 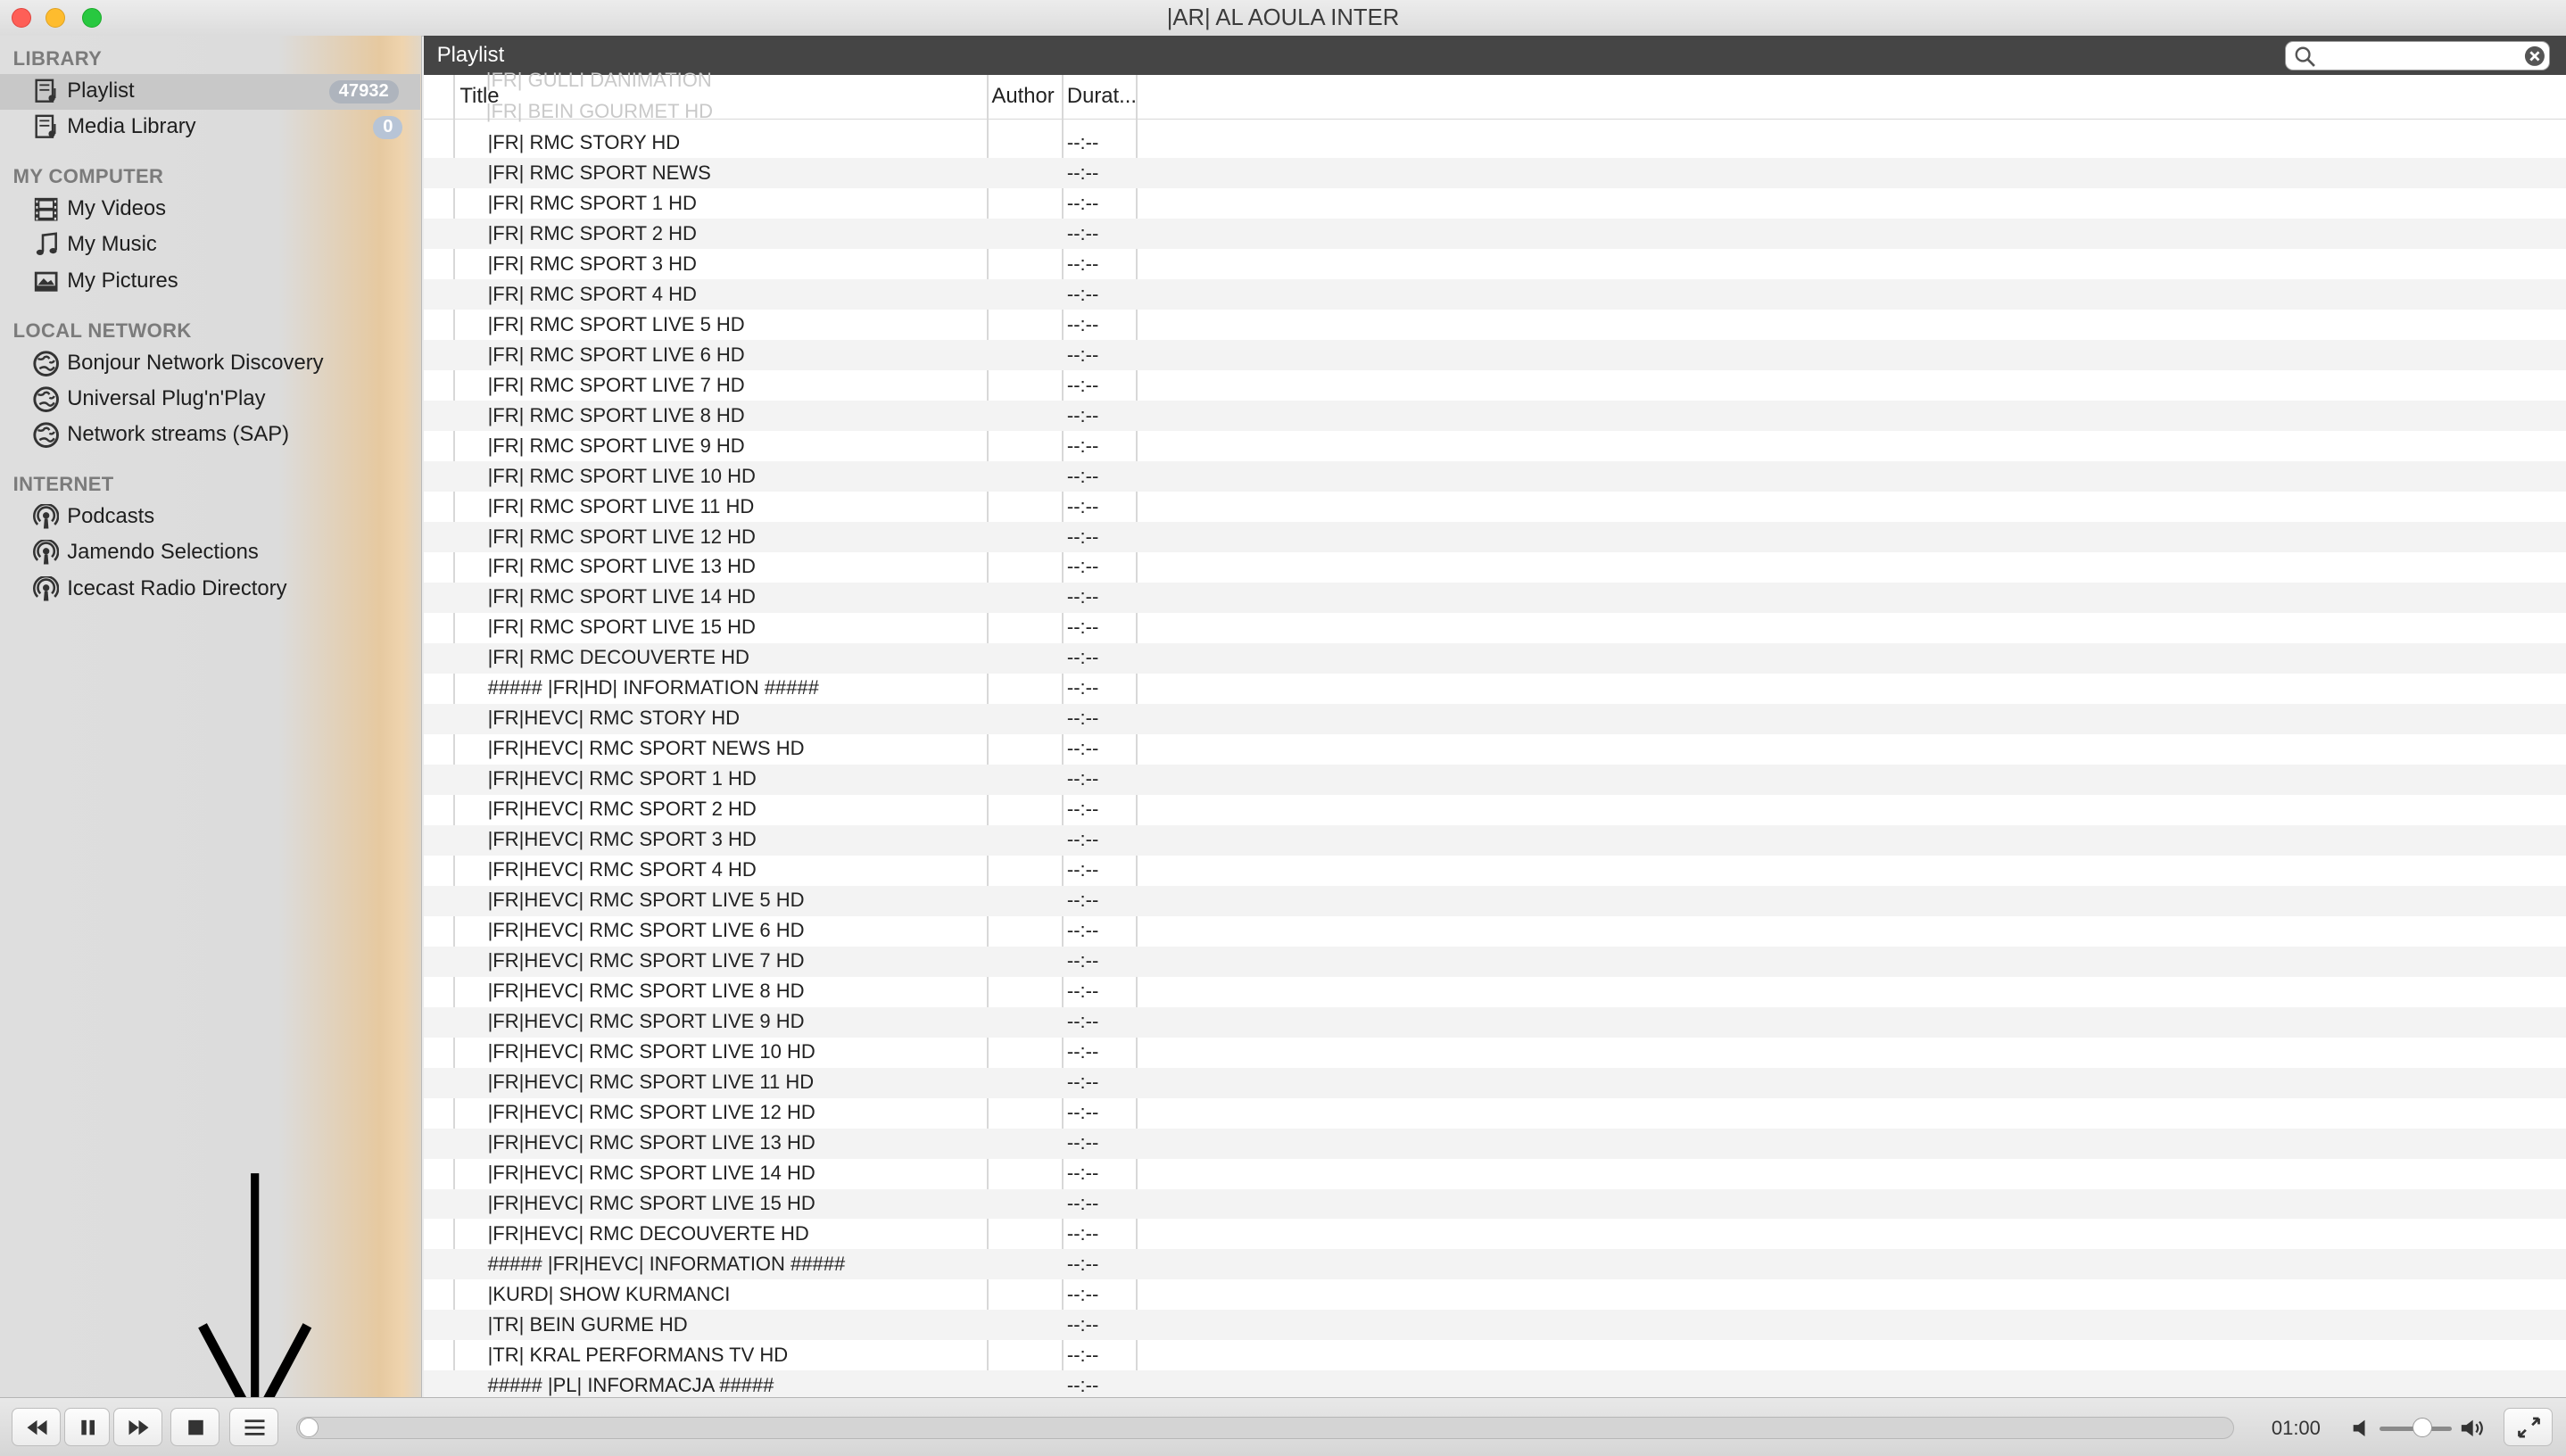 What do you see at coordinates (1495, 234) in the screenshot?
I see `table-row: |FR| RMC SPORT 2 HD --:--` at bounding box center [1495, 234].